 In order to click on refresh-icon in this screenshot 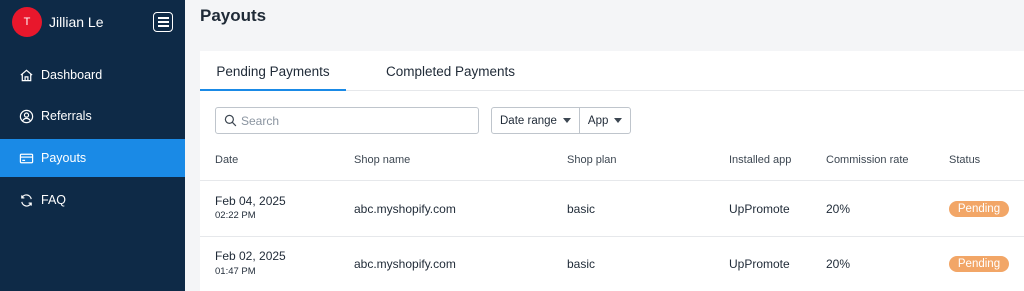, I will do `click(26, 200)`.